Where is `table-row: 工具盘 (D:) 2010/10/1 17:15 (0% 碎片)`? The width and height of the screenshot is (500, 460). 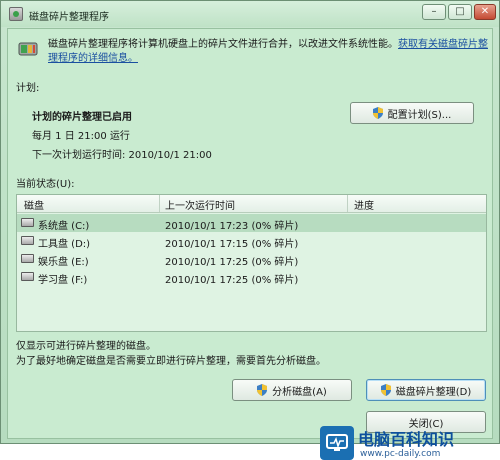 table-row: 工具盘 (D:) 2010/10/1 17:15 (0% 碎片) is located at coordinates (251, 241).